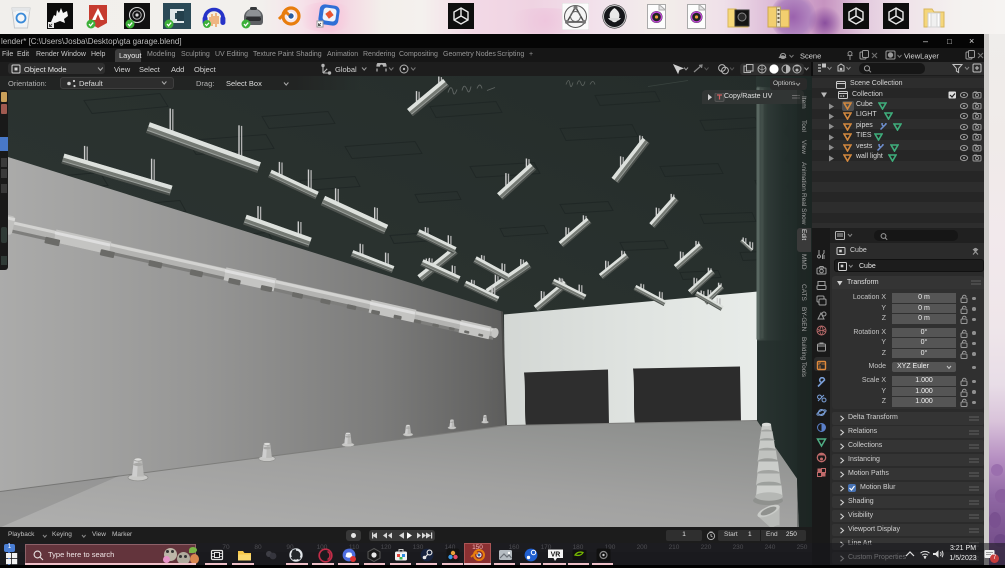 The image size is (1005, 568). What do you see at coordinates (556, 554) in the screenshot?
I see `svg-text: VR` at bounding box center [556, 554].